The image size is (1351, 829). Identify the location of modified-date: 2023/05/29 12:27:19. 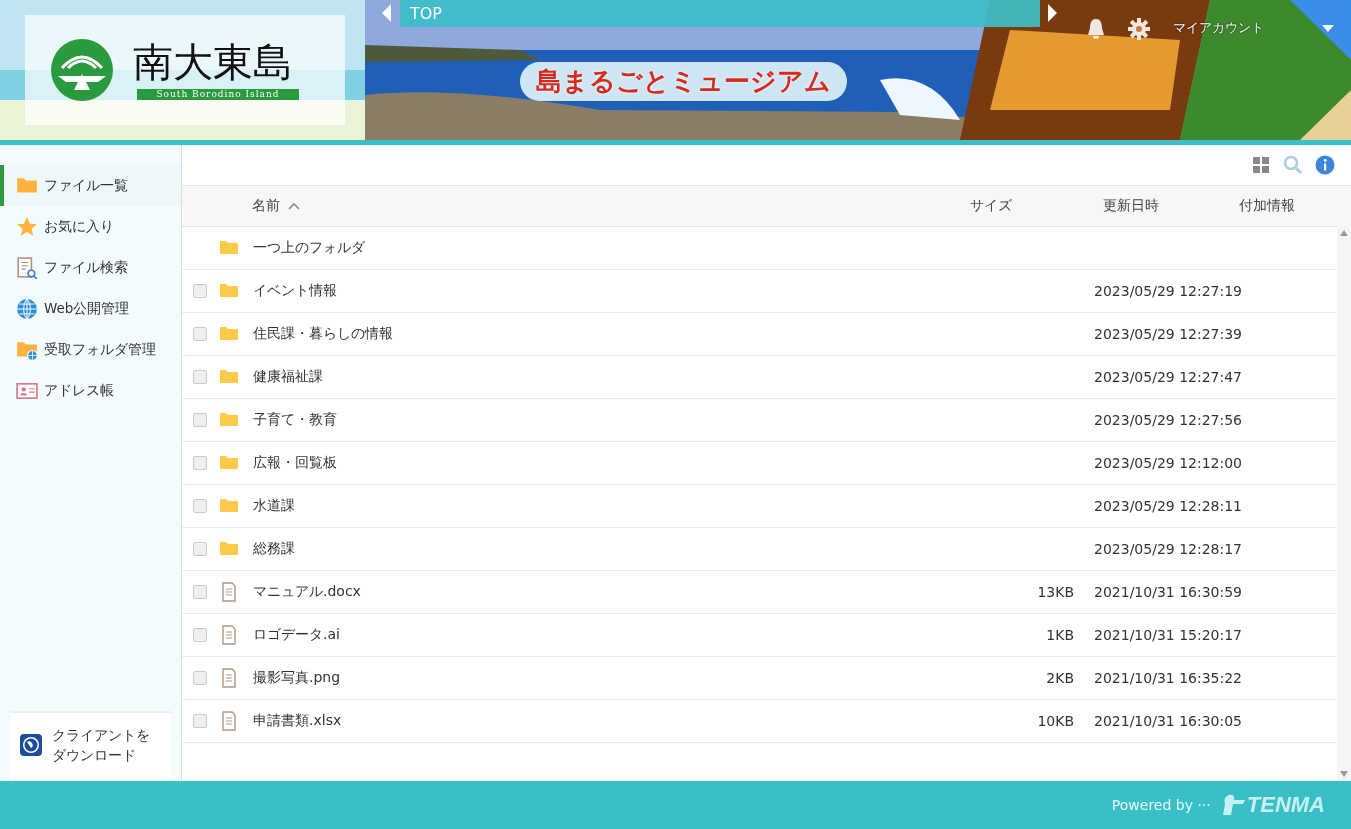
(1168, 291).